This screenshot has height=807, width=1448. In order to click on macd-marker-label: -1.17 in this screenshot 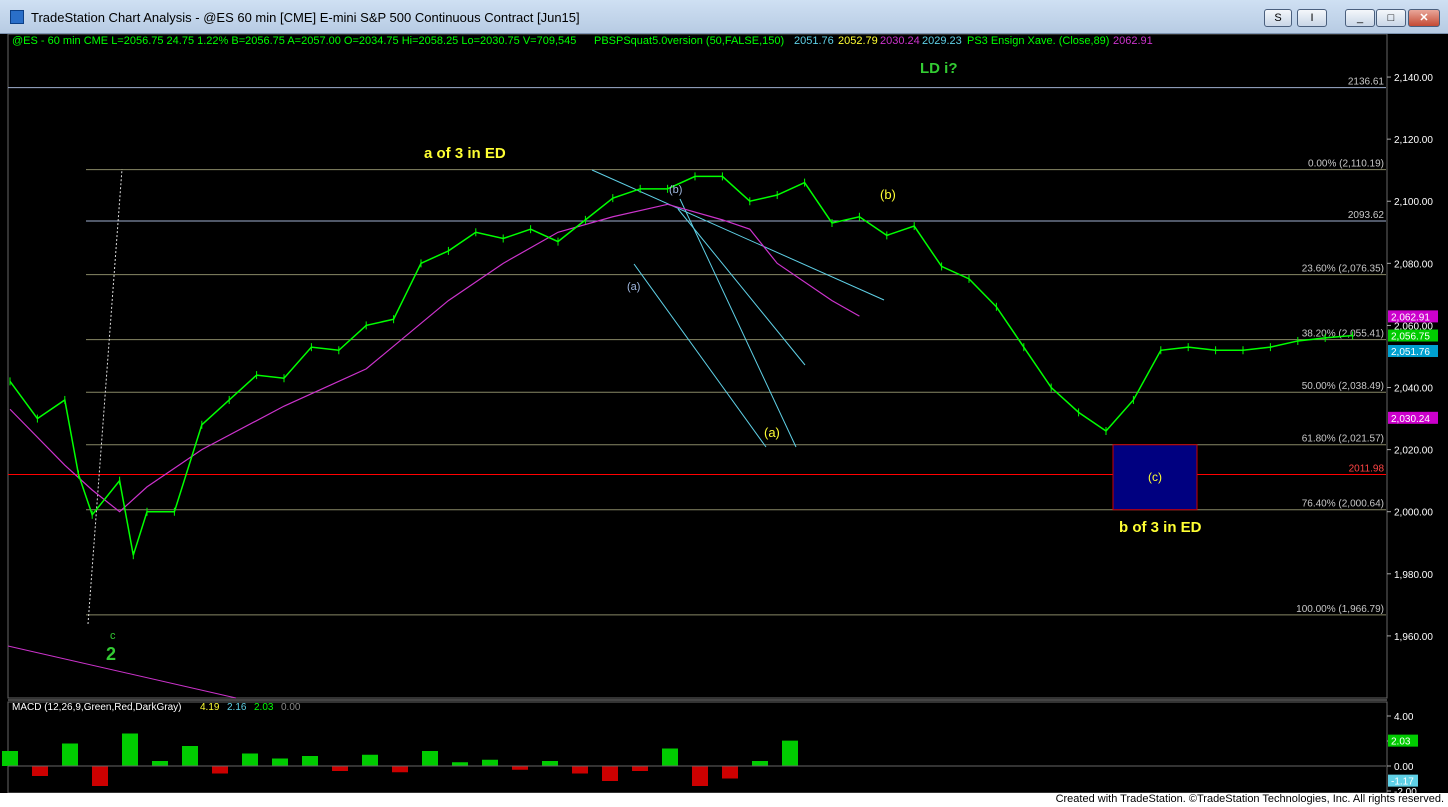, I will do `click(1402, 782)`.